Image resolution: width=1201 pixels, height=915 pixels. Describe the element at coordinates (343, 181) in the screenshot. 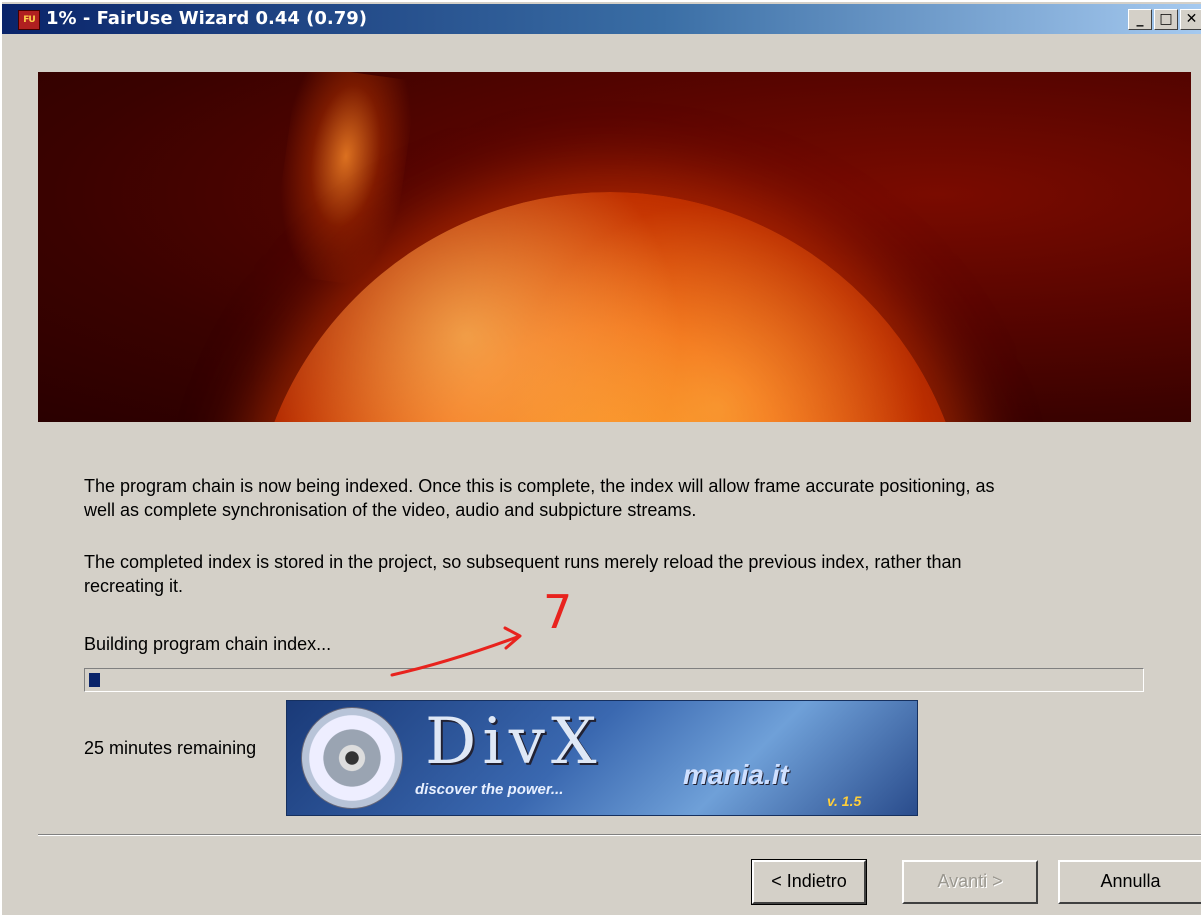

I see `solar-flare` at that location.